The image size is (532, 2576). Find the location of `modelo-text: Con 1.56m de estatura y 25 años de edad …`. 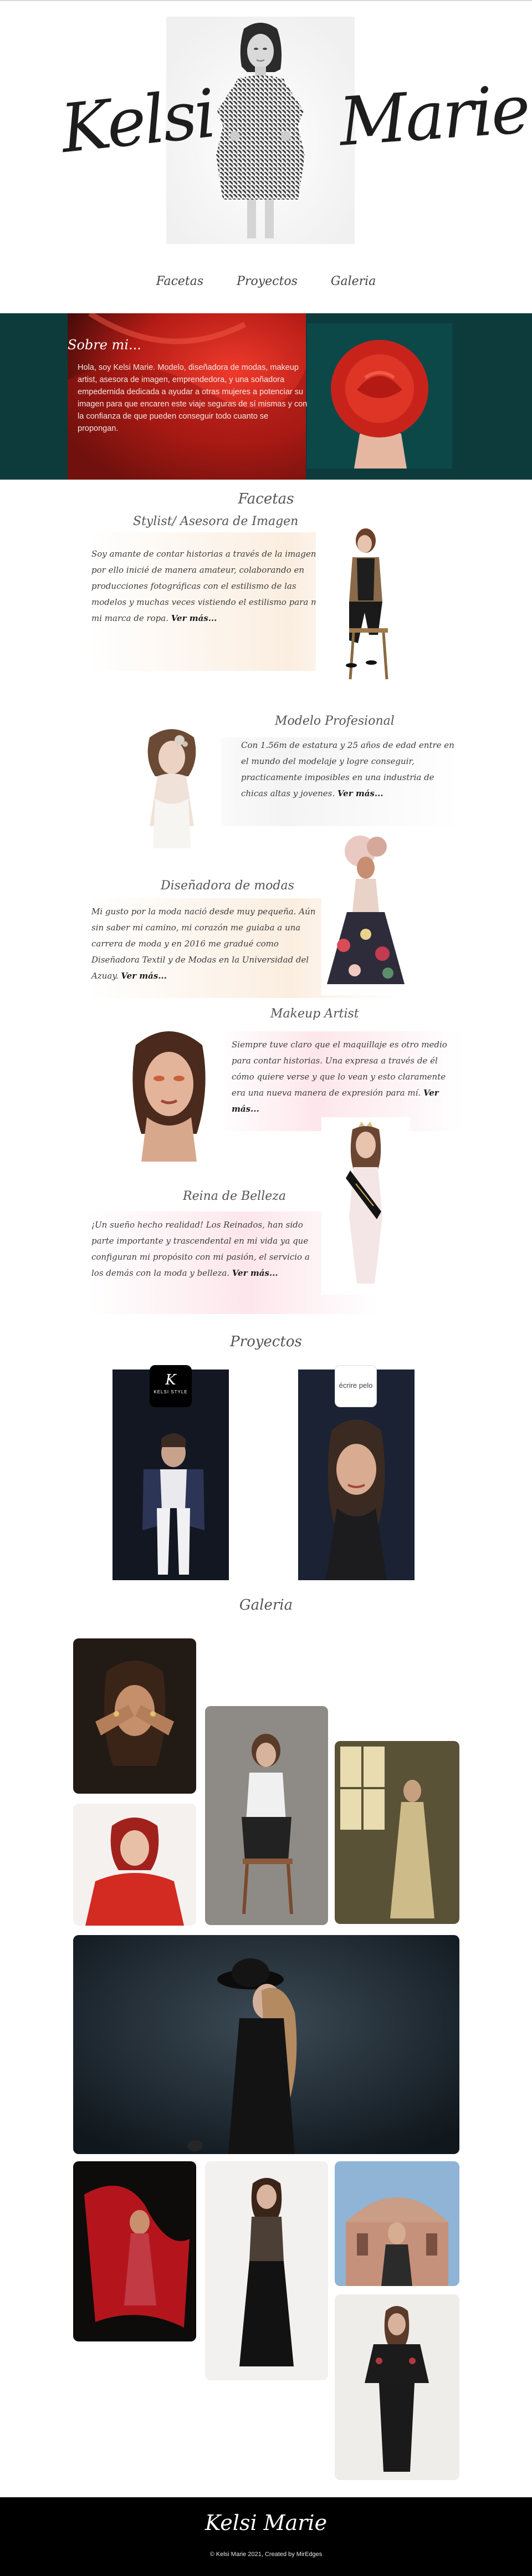

modelo-text: Con 1.56m de estatura y 25 años de edad … is located at coordinates (352, 769).